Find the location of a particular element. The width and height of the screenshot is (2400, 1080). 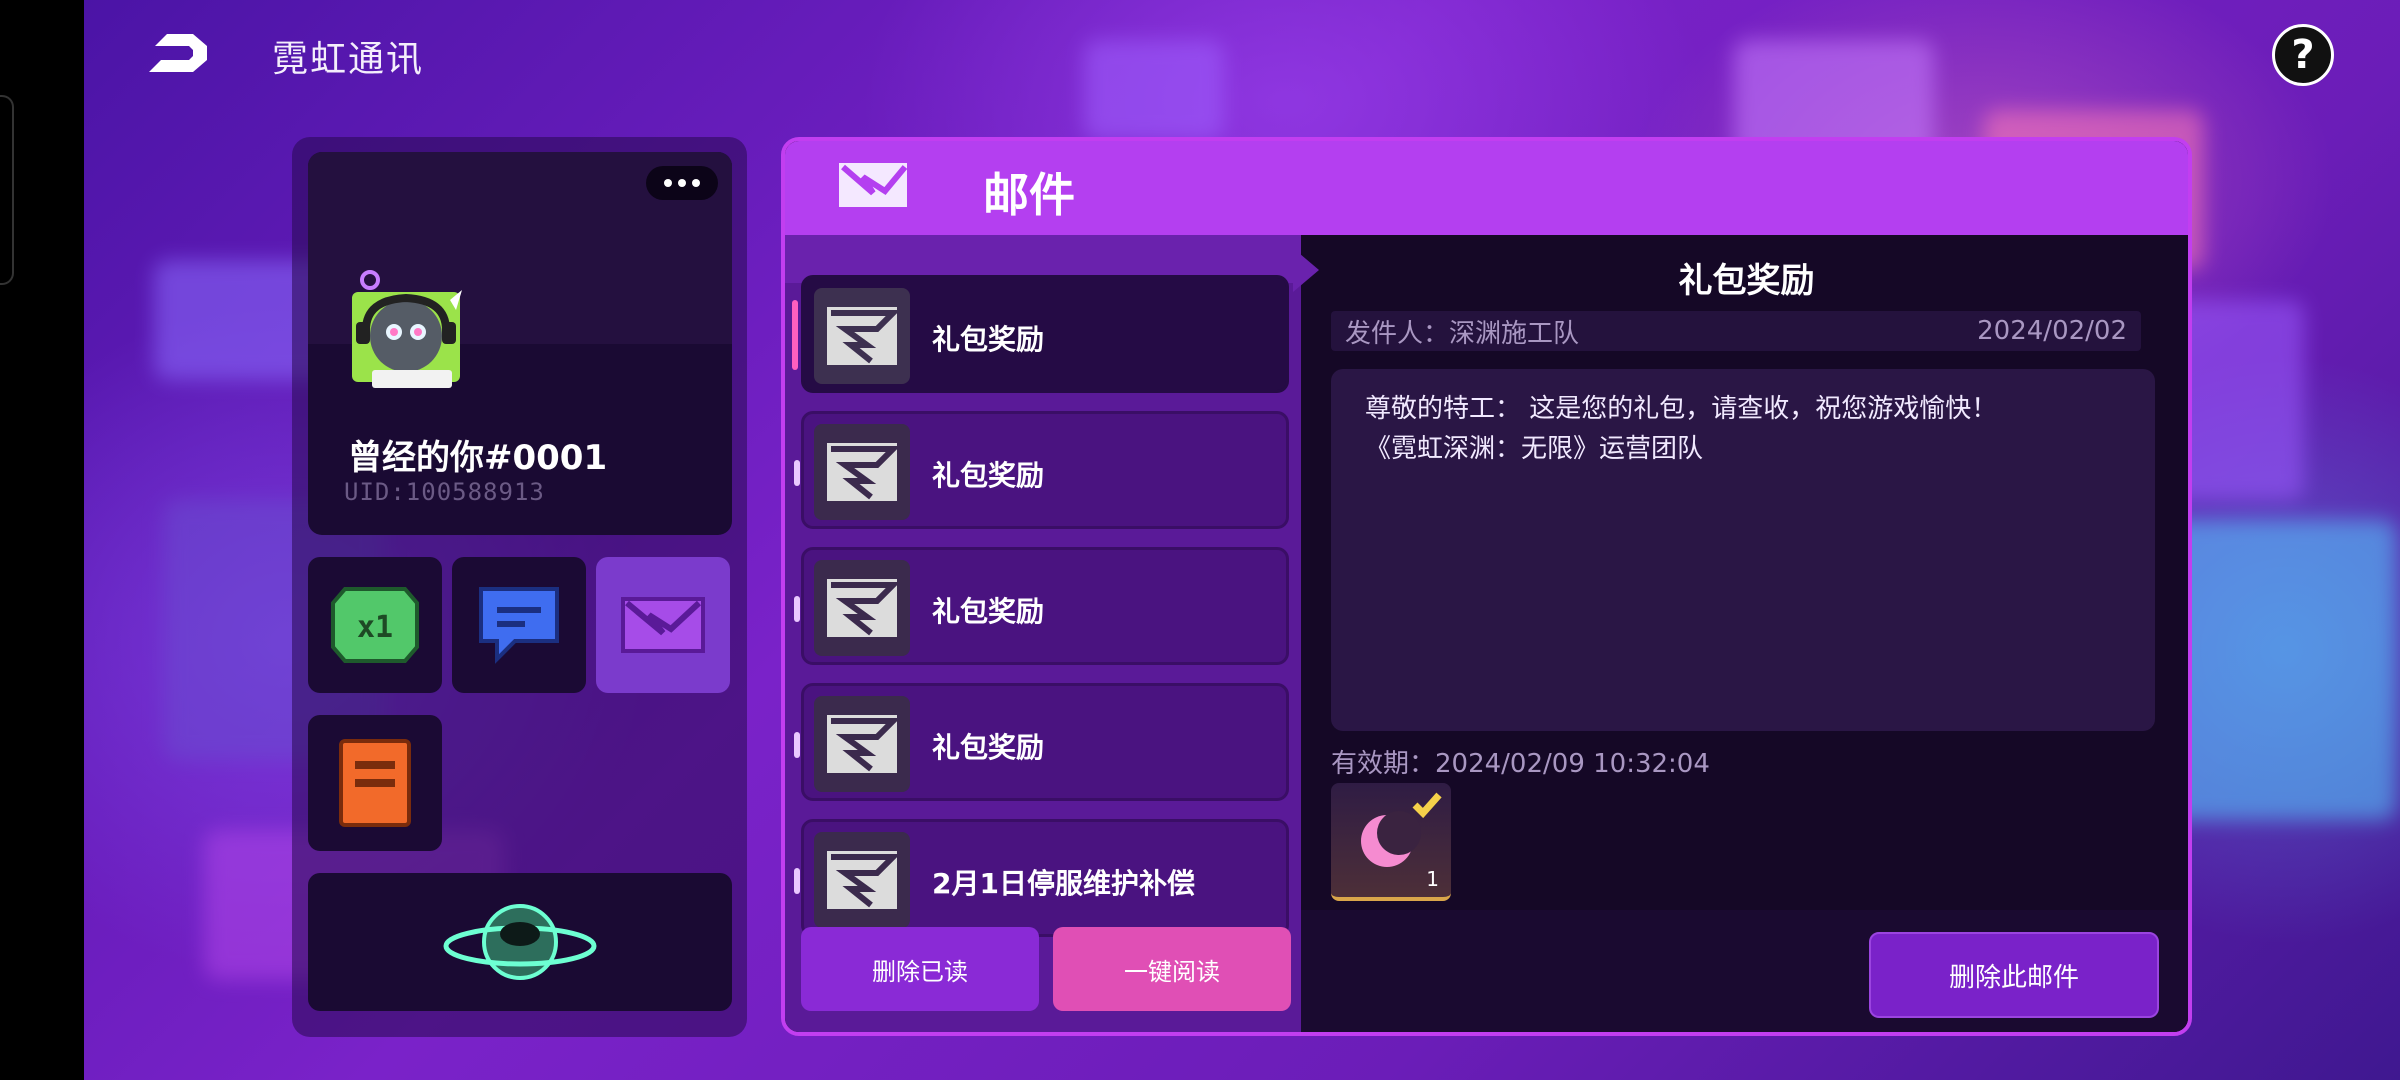

planet-card is located at coordinates (520, 942).